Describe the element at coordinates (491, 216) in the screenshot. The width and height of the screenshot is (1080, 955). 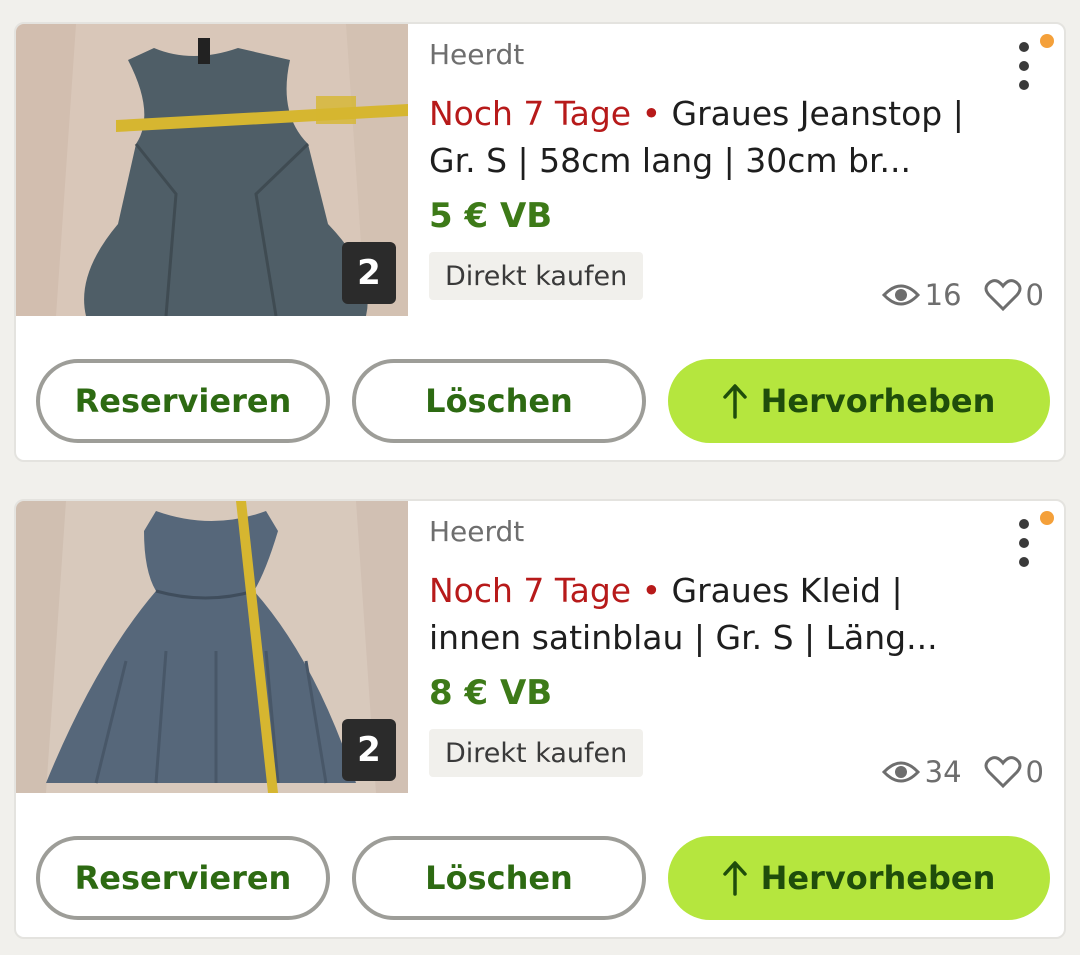
I see `listing-price: 5 € VB` at that location.